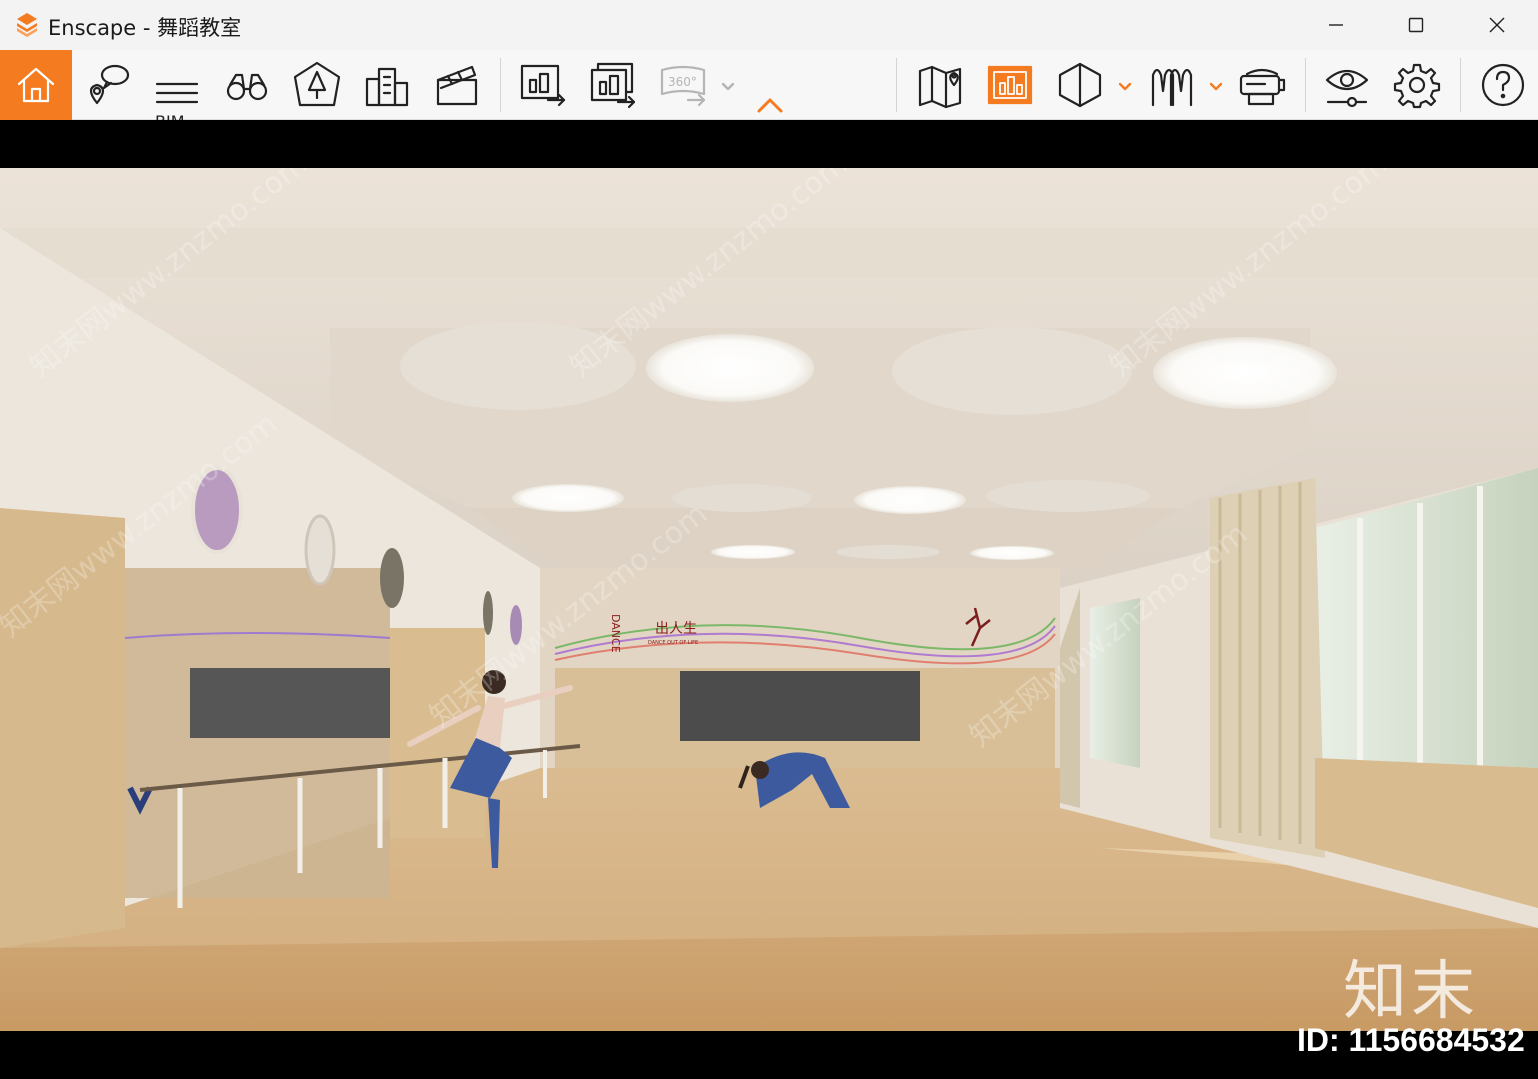  I want to click on visual-settings-button, so click(1347, 85).